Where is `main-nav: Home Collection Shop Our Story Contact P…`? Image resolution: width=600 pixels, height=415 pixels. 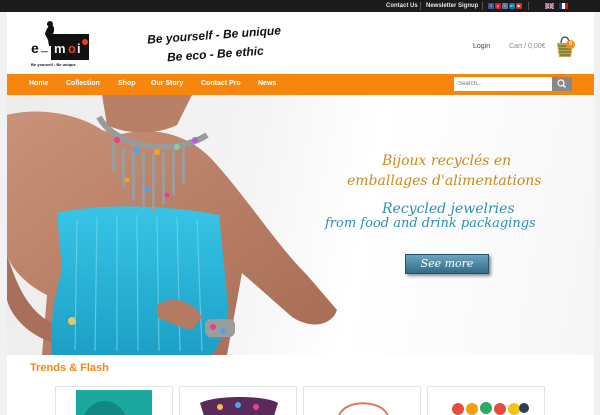 main-nav: Home Collection Shop Our Story Contact P… is located at coordinates (300, 84).